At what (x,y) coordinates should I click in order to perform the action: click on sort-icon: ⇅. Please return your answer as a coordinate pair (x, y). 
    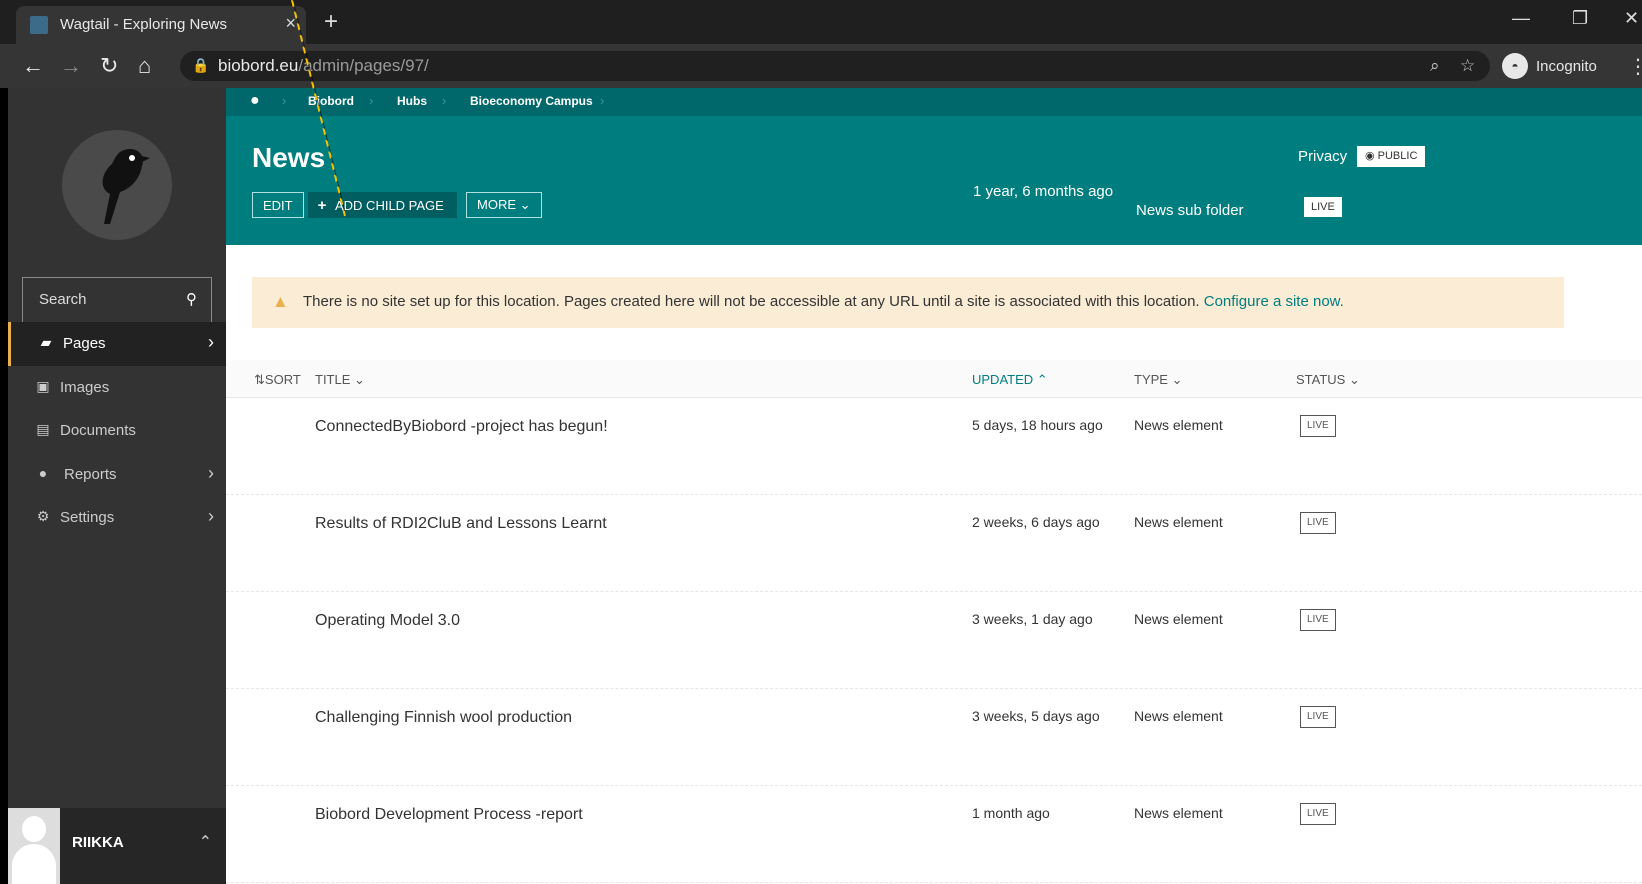
    Looking at the image, I should click on (259, 379).